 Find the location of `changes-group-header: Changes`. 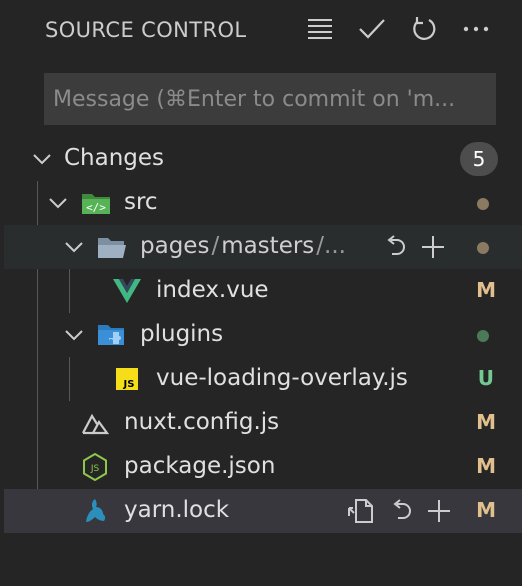

changes-group-header: Changes is located at coordinates (263, 159).